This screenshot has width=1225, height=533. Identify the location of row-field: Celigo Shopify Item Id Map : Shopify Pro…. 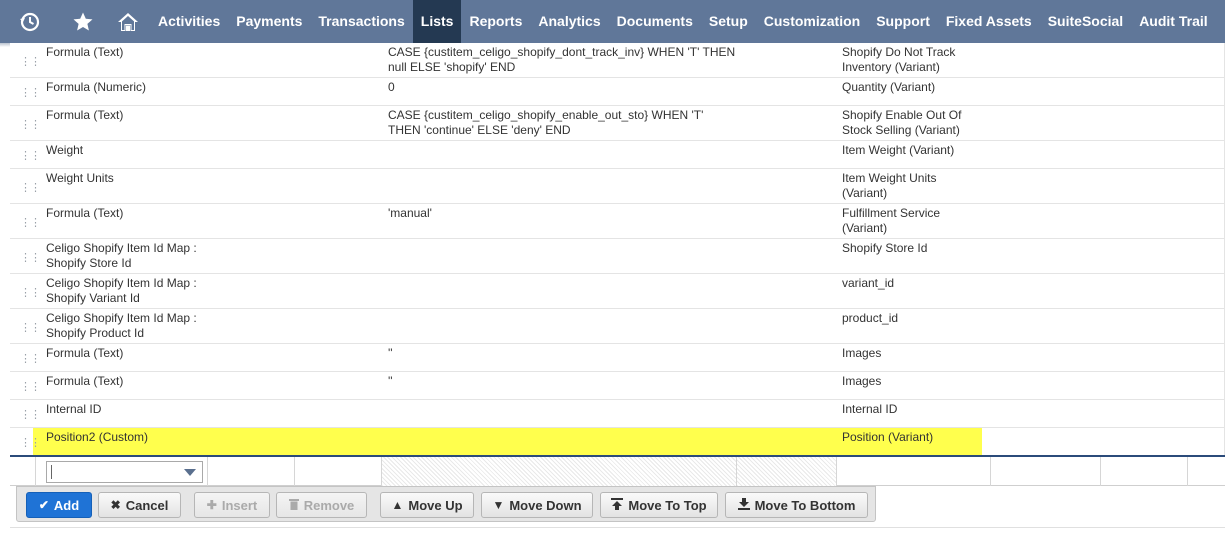
(121, 325).